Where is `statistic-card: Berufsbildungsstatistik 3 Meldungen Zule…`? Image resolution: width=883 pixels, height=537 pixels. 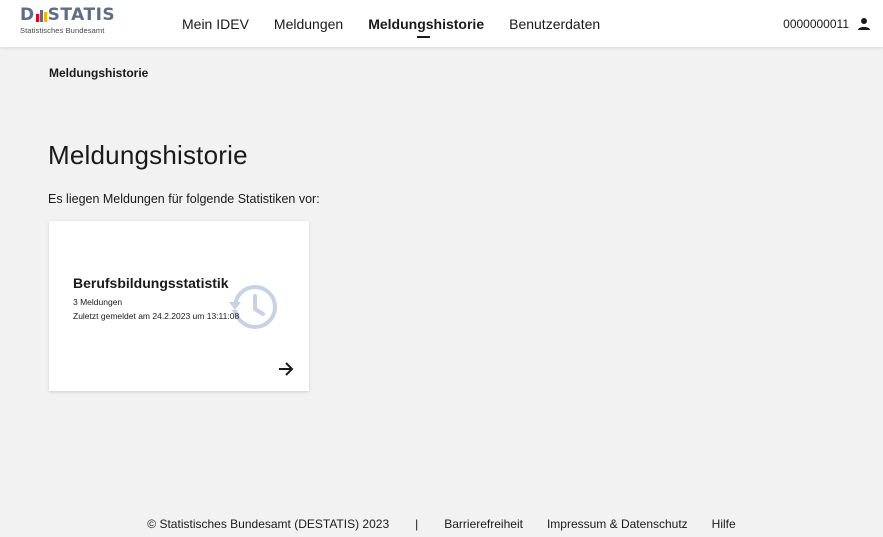 statistic-card: Berufsbildungsstatistik 3 Meldungen Zule… is located at coordinates (179, 306).